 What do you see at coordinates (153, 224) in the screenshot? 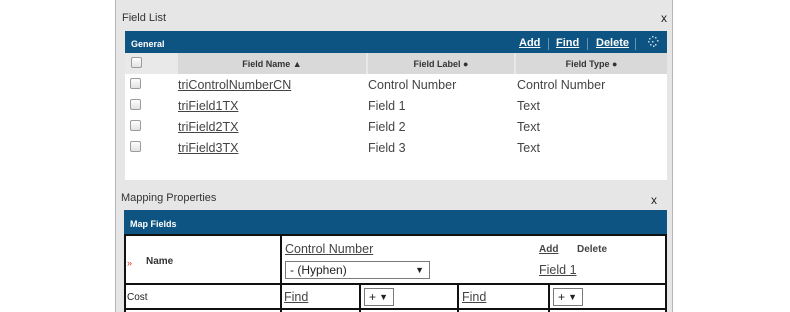
I see `map-fields-bar-title: Map Fields` at bounding box center [153, 224].